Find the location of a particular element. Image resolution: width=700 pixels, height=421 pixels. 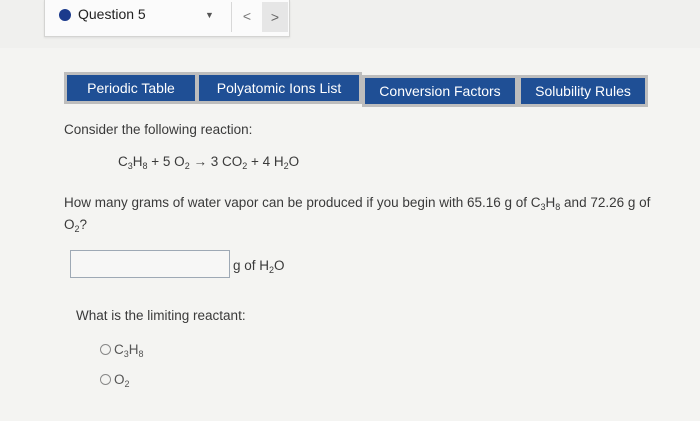

next-question-button: > is located at coordinates (275, 17).